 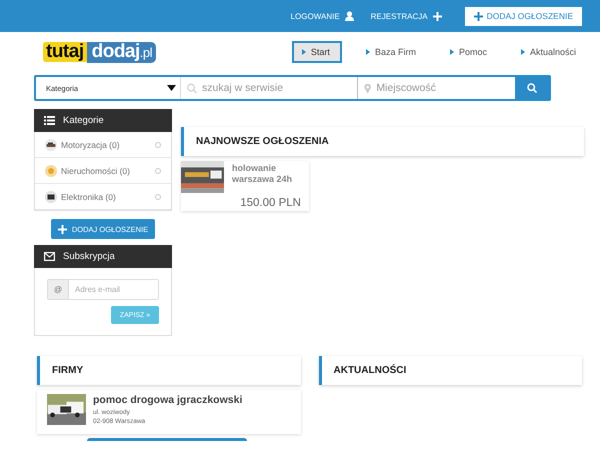 I want to click on nav-tab: Baza Firm, so click(x=391, y=52).